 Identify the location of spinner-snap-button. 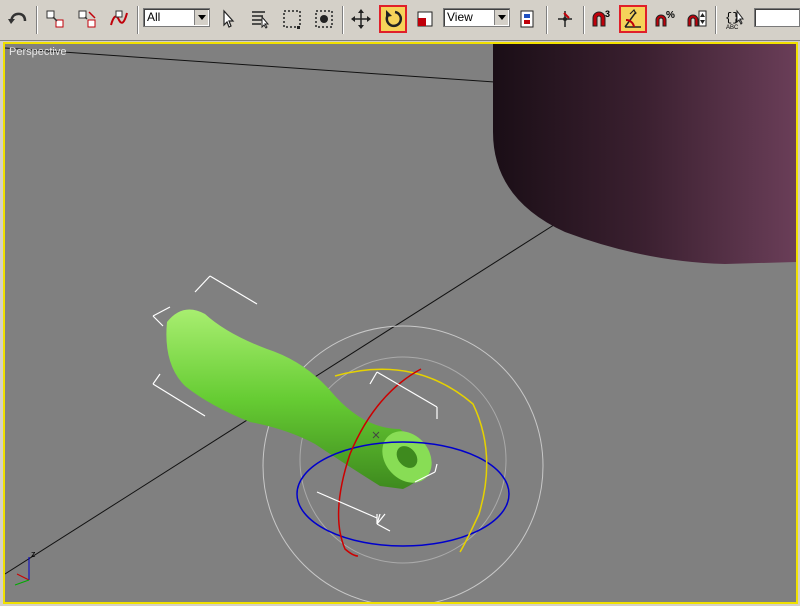
(697, 19).